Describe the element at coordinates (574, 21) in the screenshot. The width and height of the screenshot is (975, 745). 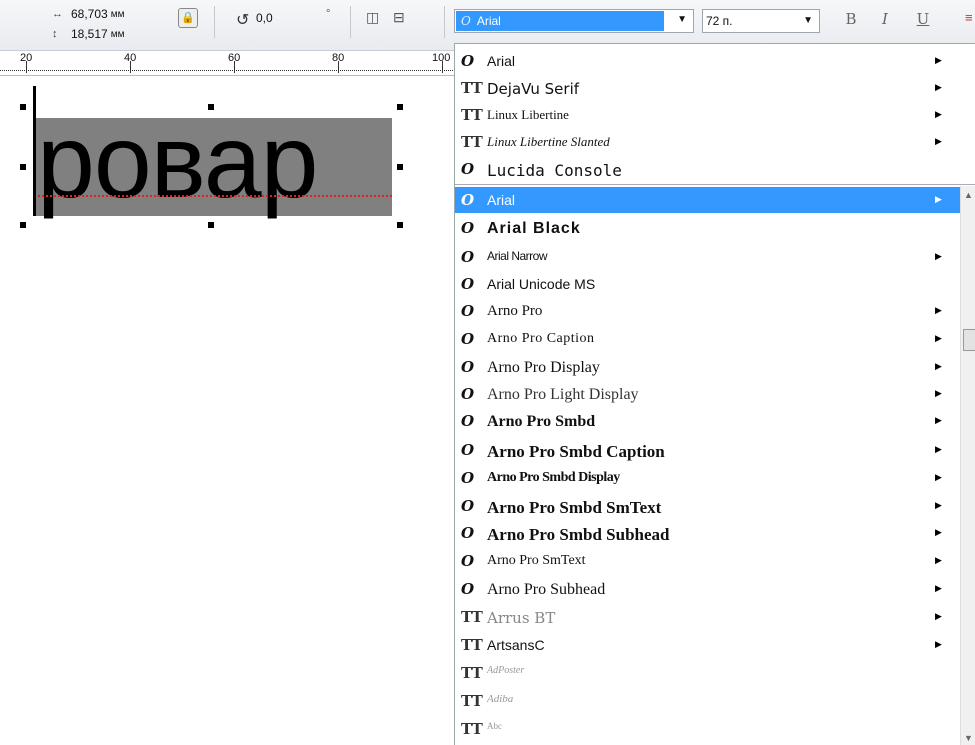
I see `font-family-dropdown: O Arial ▼` at that location.